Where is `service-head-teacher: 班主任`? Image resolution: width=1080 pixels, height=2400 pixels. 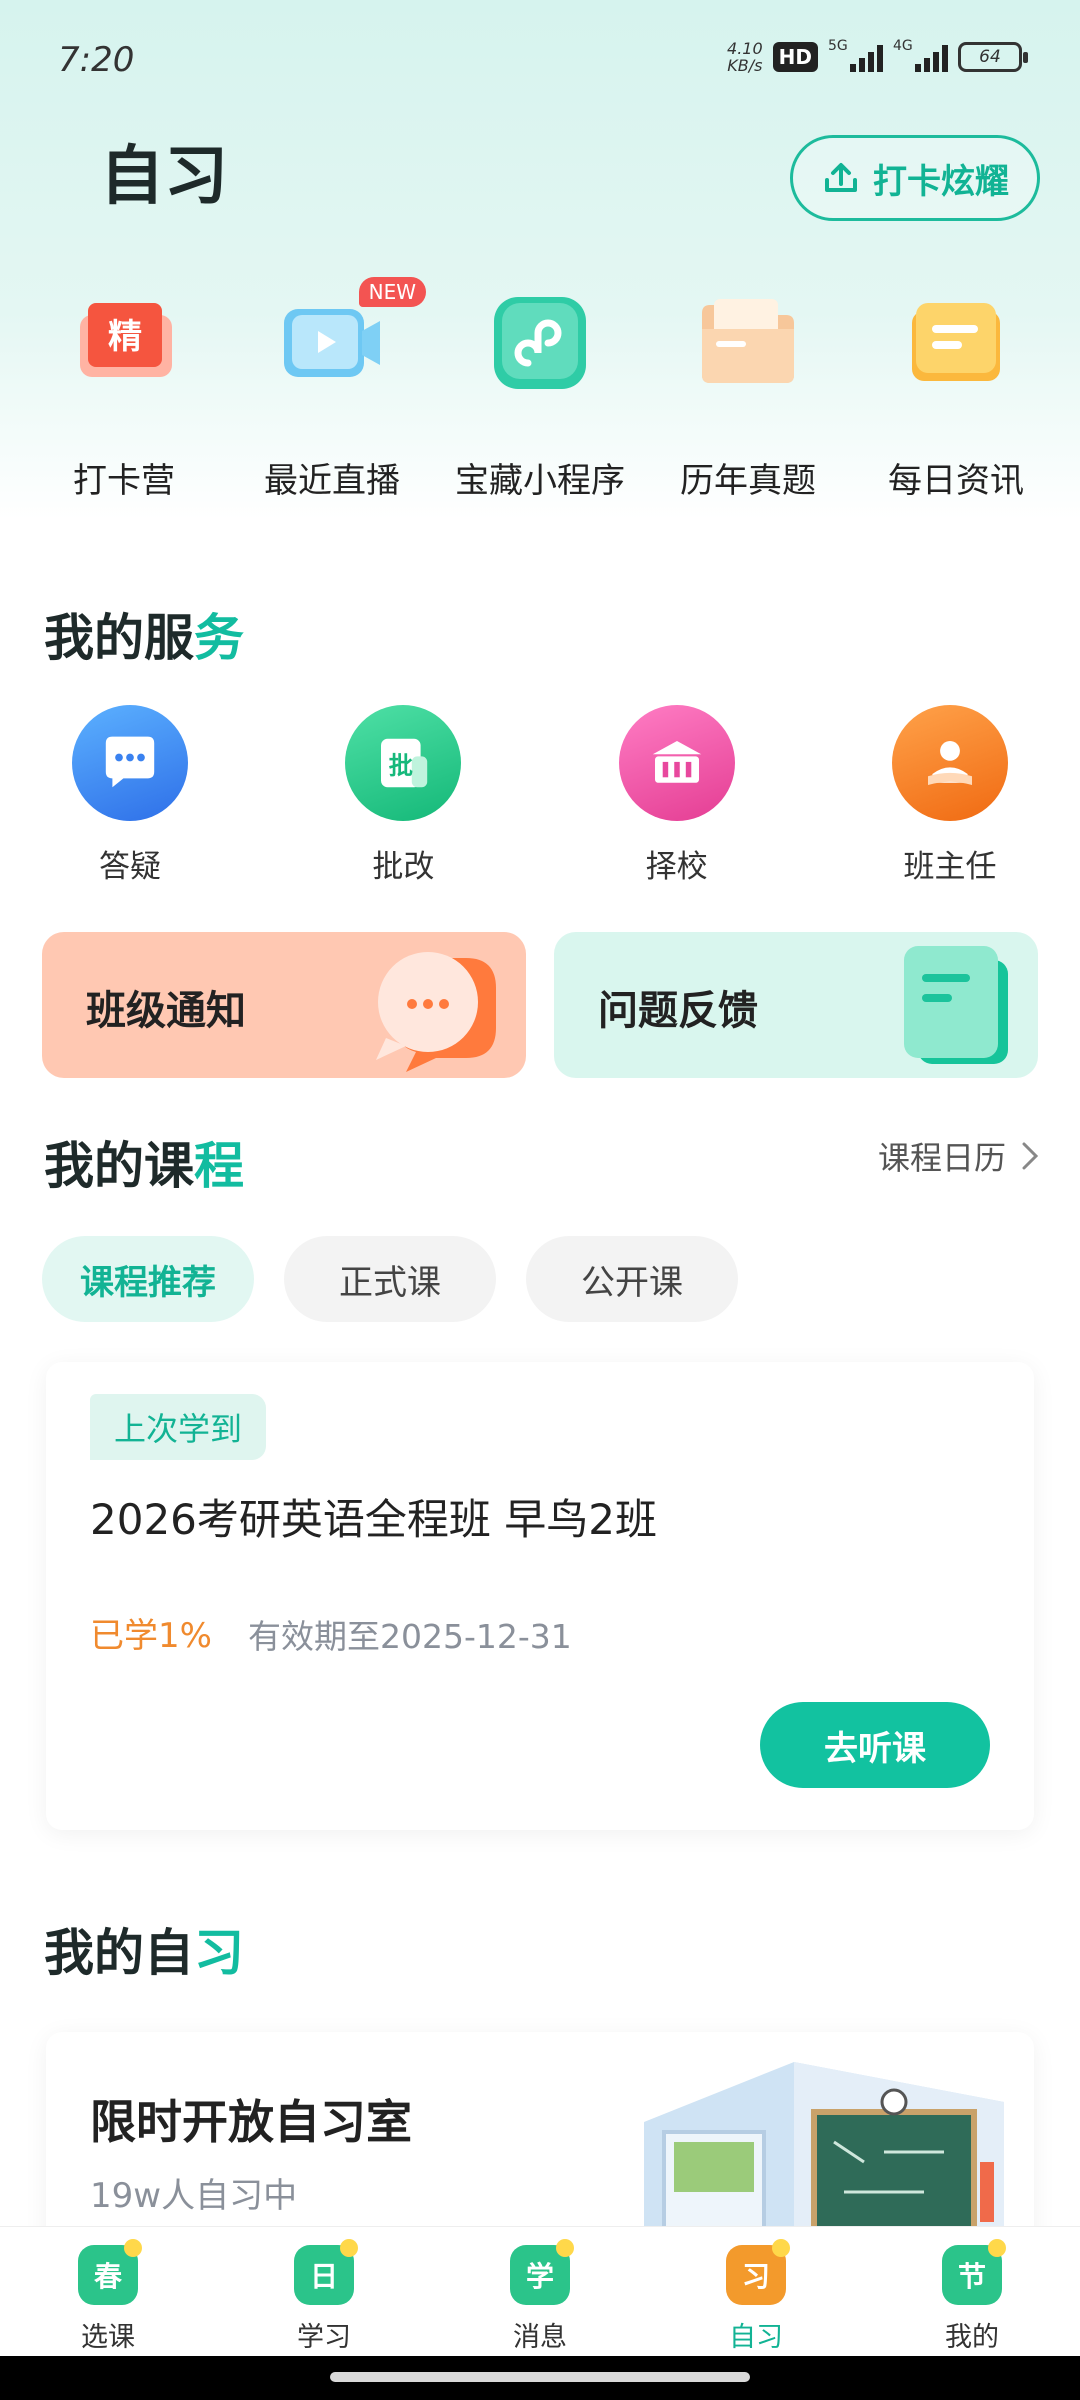
service-head-teacher: 班主任 is located at coordinates (950, 795).